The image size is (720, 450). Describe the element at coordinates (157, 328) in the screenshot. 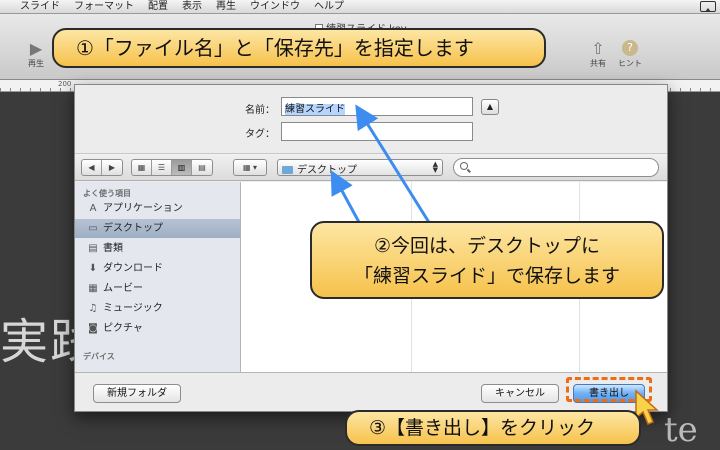

I see `sidebar-item-pictures: ◙ ピクチャ` at that location.